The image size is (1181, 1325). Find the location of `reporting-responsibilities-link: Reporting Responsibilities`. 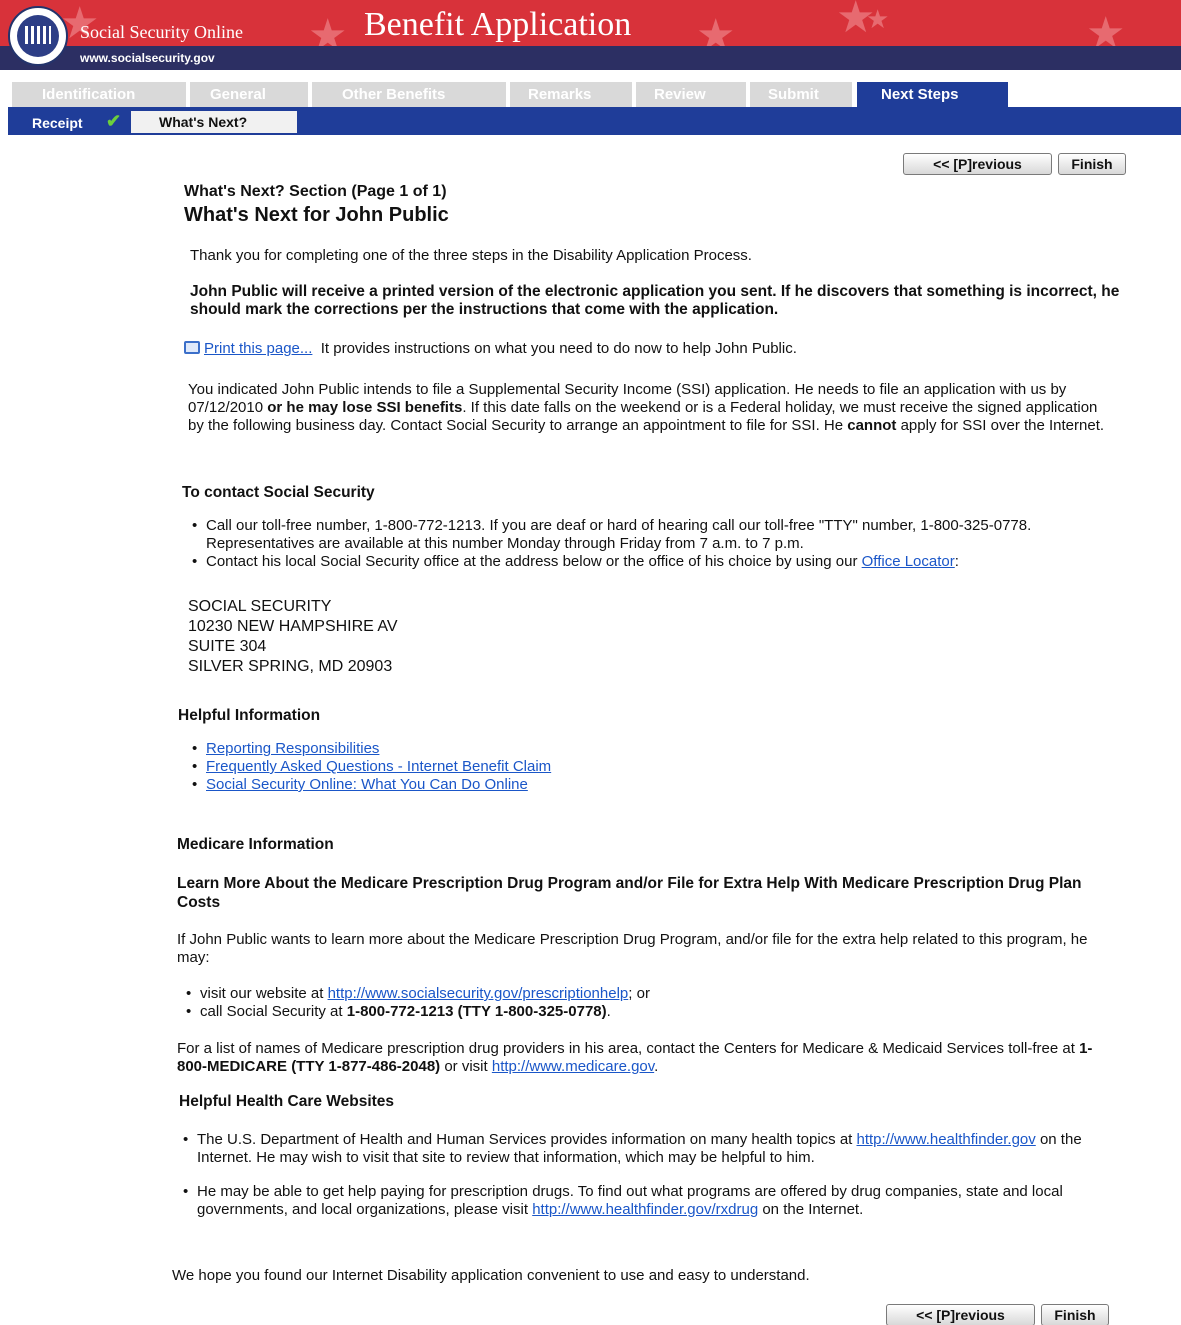

reporting-responsibilities-link: Reporting Responsibilities is located at coordinates (292, 748).